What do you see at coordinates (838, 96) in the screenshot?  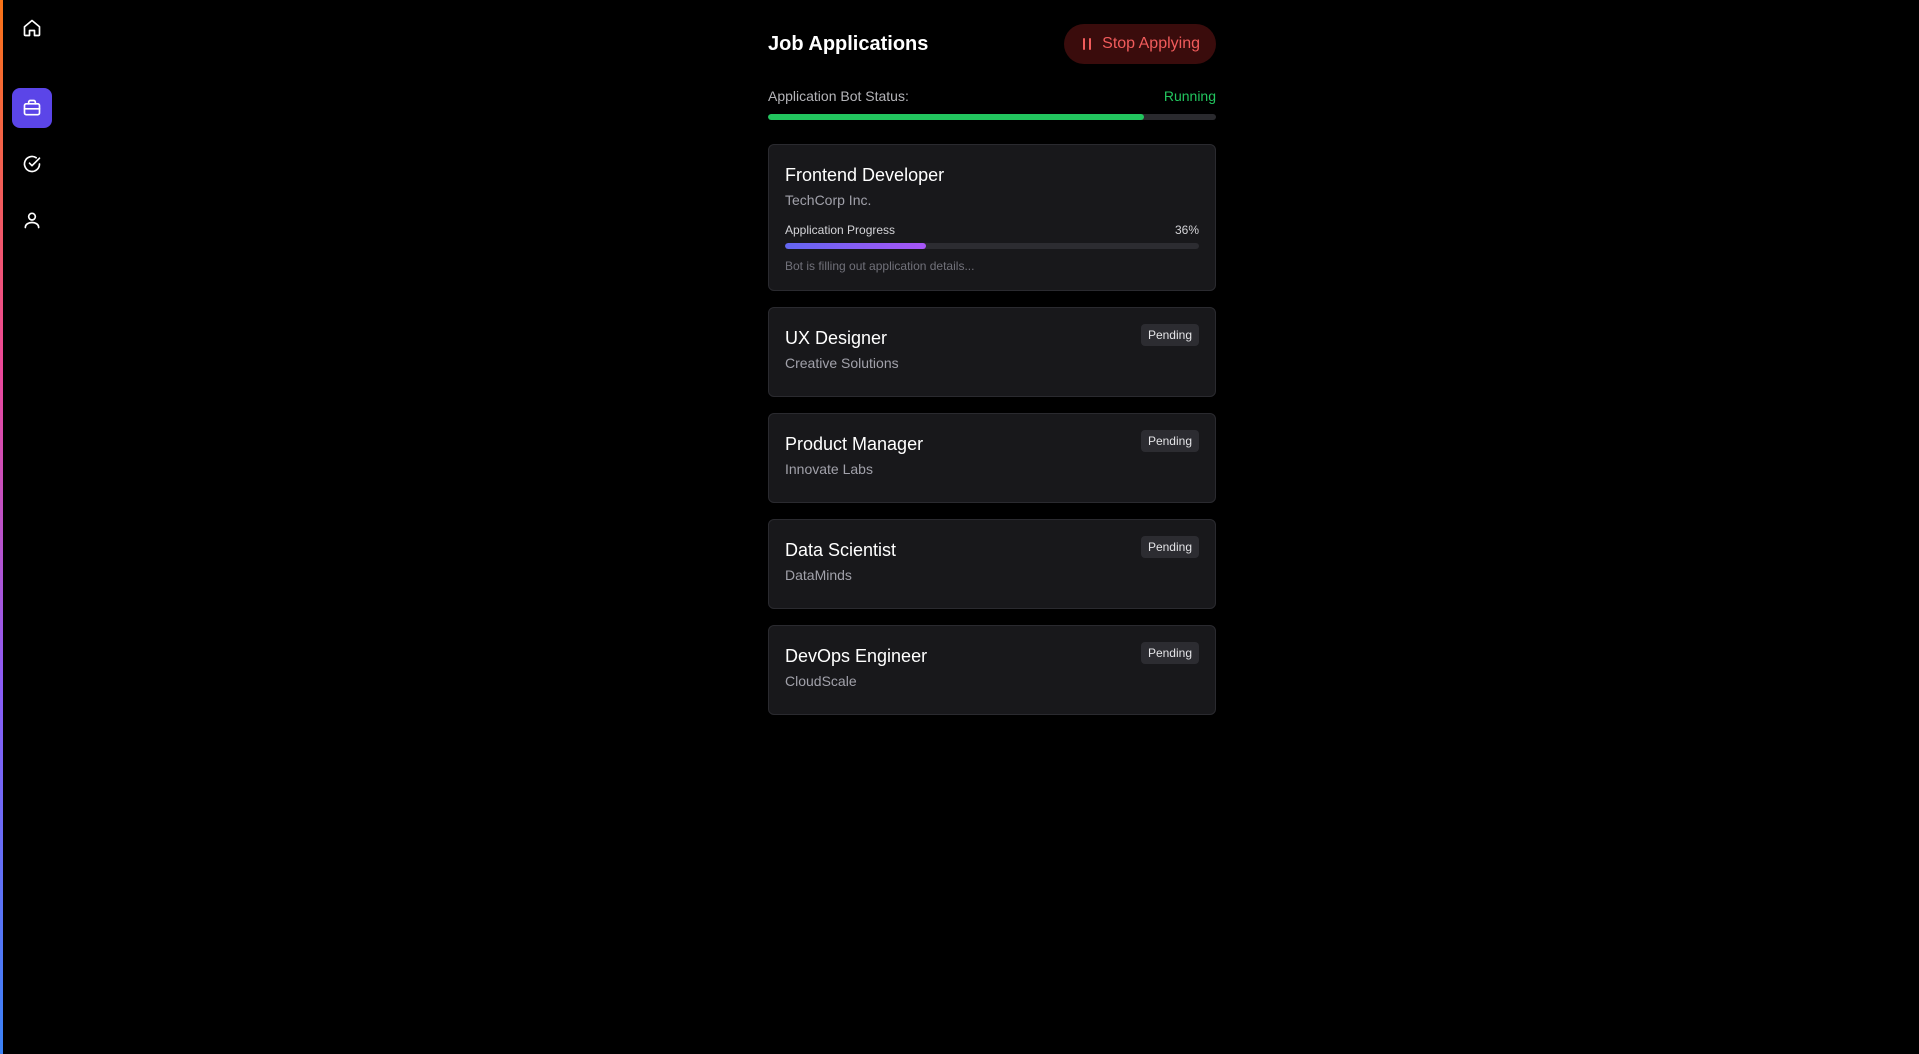 I see `bot-status-label: Application Bot Status:` at bounding box center [838, 96].